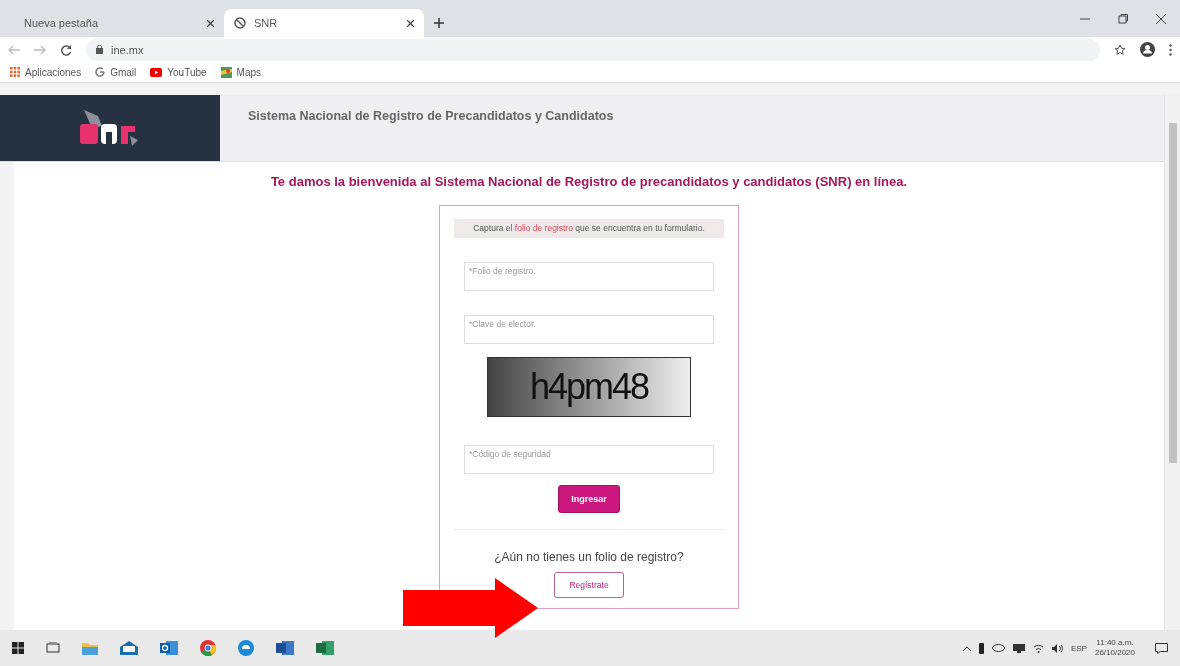 The image size is (1180, 666). What do you see at coordinates (100, 72) in the screenshot?
I see `g-logo-icon` at bounding box center [100, 72].